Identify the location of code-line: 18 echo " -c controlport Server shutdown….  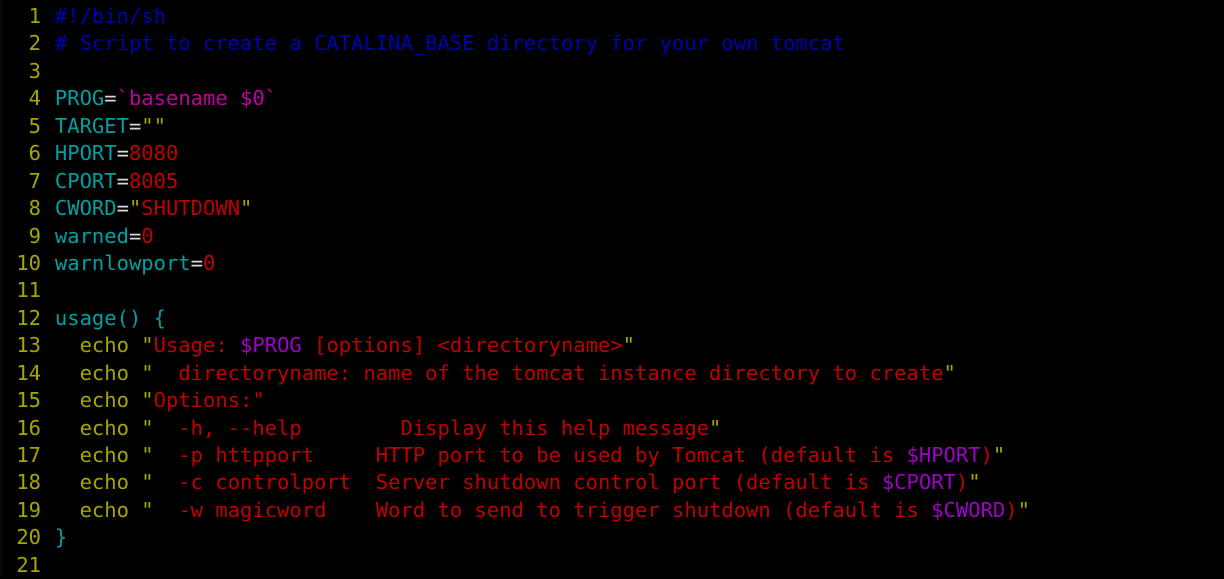
(612, 482).